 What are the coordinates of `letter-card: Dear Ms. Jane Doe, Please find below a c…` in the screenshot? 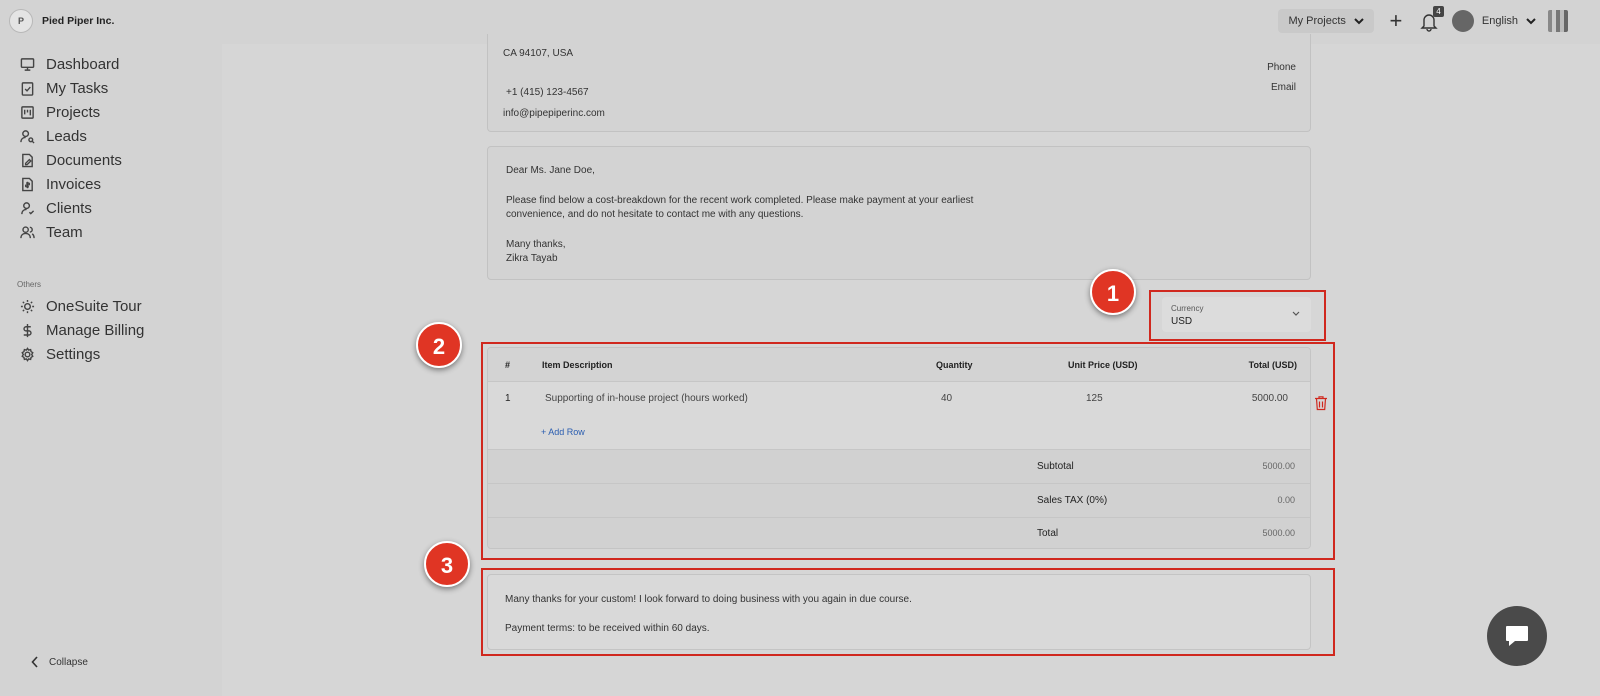 It's located at (899, 213).